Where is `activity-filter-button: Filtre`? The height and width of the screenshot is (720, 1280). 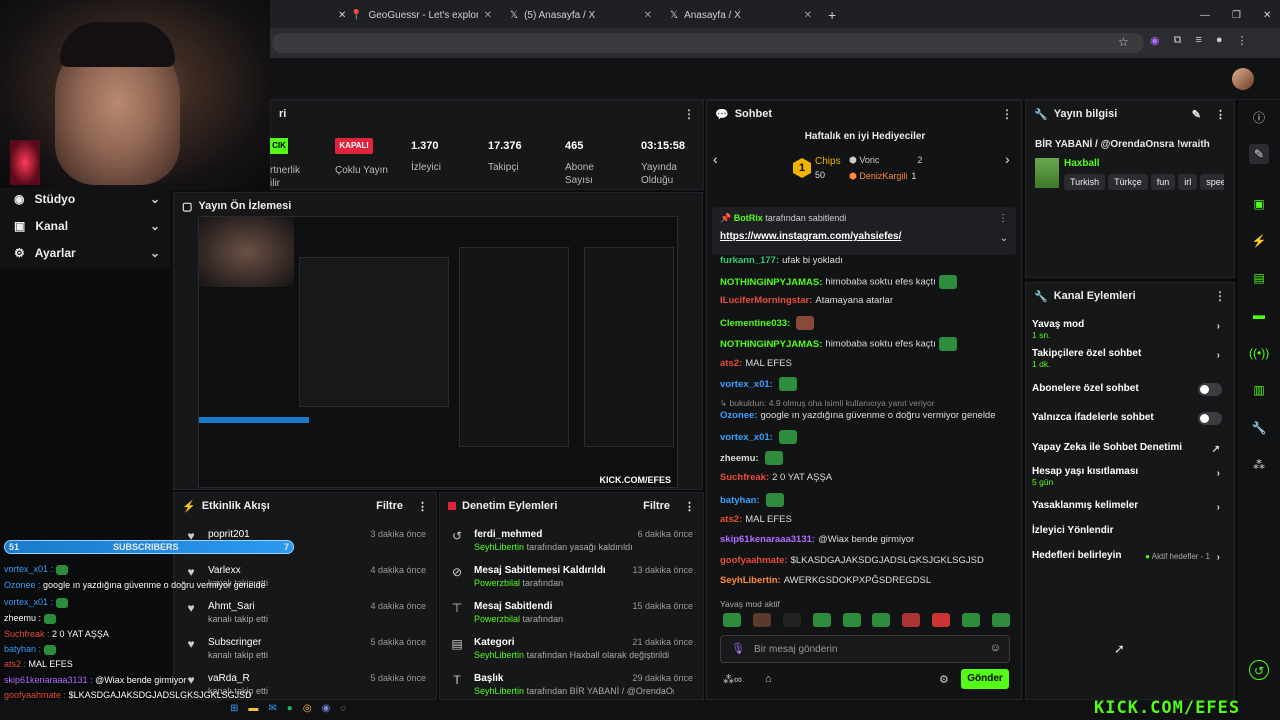 activity-filter-button: Filtre is located at coordinates (389, 506).